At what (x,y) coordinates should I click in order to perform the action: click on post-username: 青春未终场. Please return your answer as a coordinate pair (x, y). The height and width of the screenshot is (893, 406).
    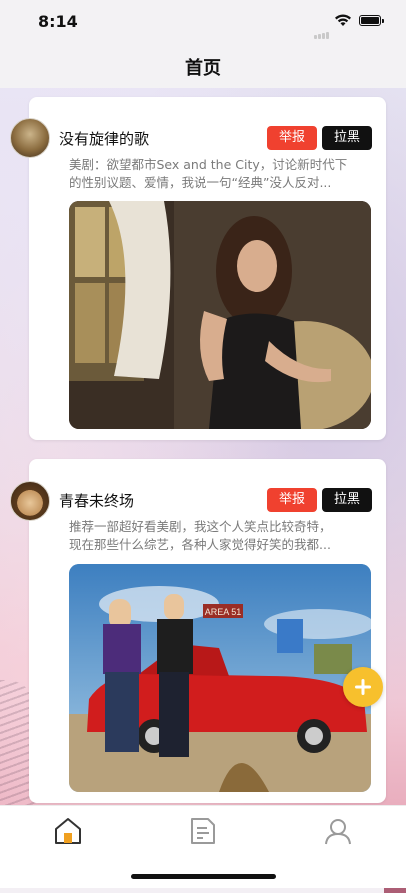
    Looking at the image, I should click on (96, 500).